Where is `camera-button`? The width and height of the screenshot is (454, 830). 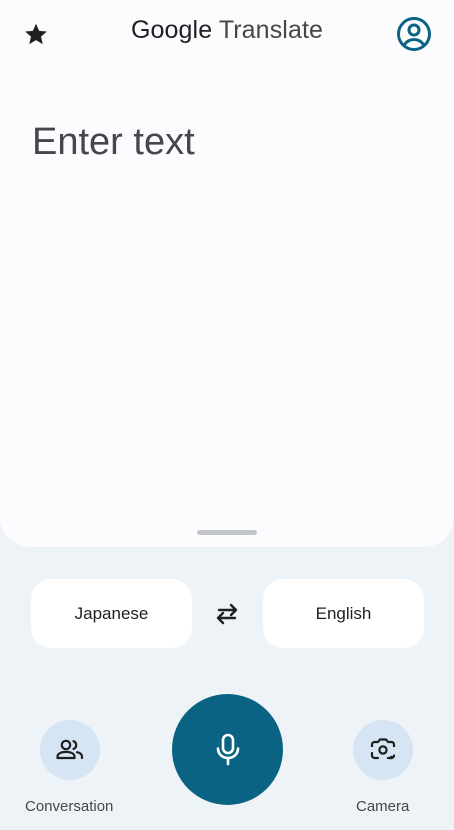
camera-button is located at coordinates (383, 750).